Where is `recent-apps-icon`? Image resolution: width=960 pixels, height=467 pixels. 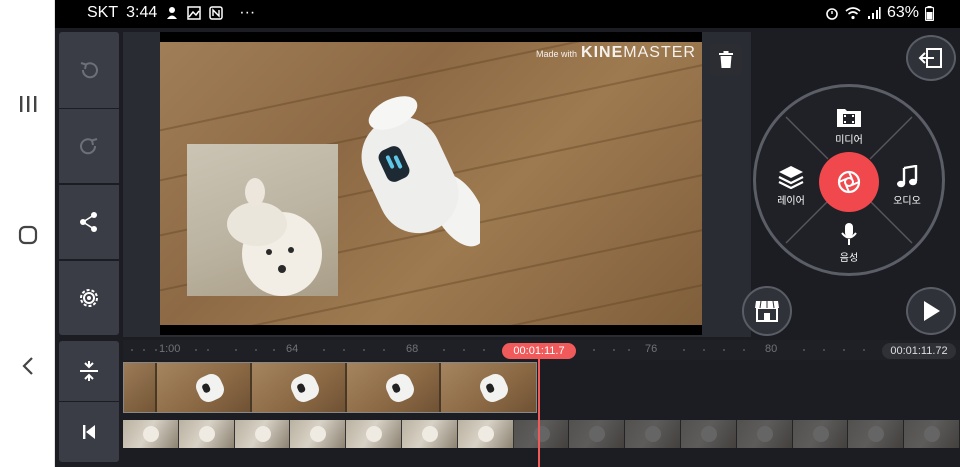 recent-apps-icon is located at coordinates (27, 104).